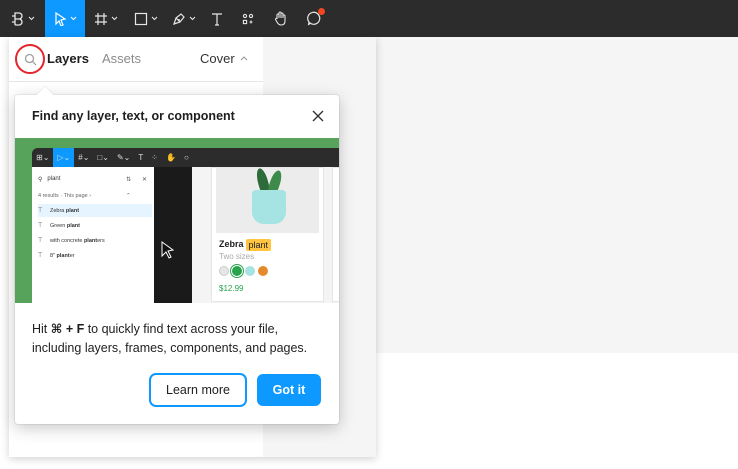  I want to click on illustration-card-partial, so click(335, 234).